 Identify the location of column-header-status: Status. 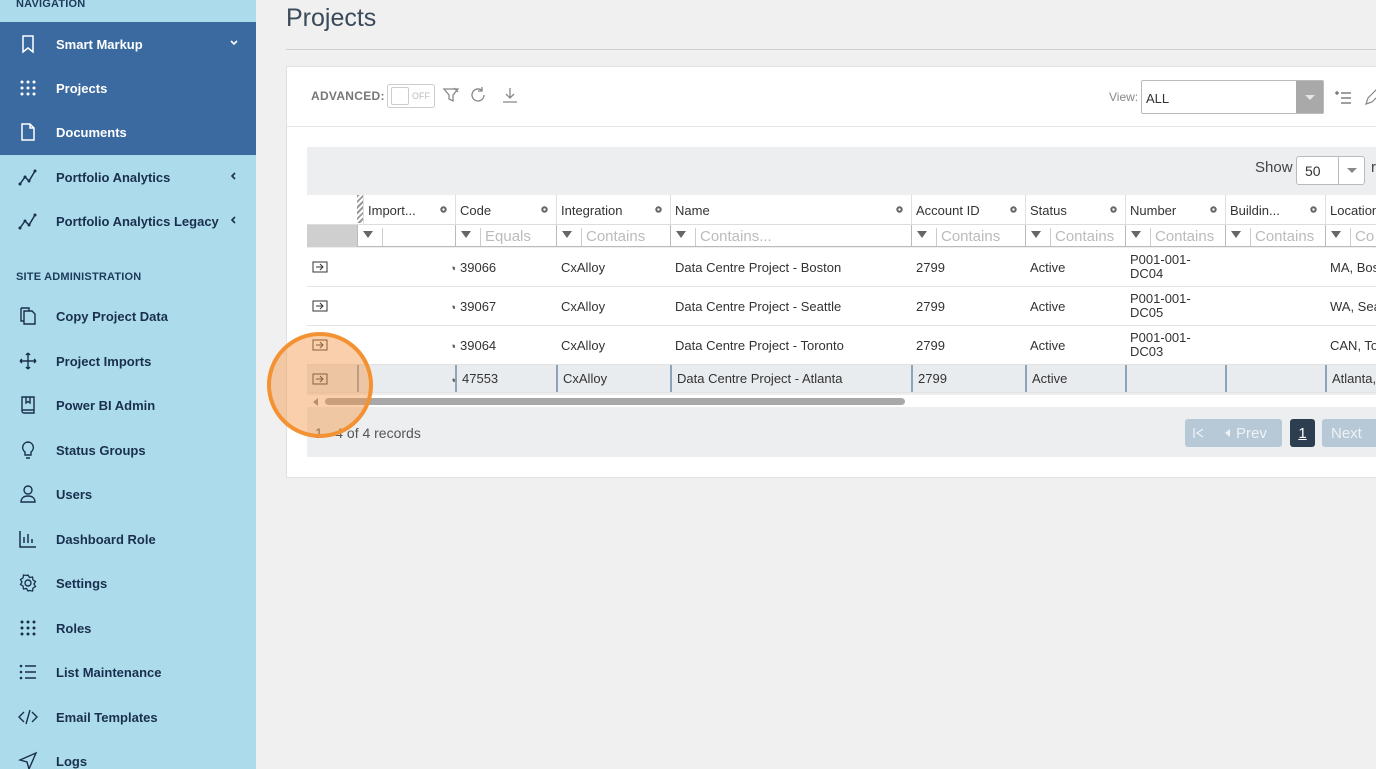
(1075, 210).